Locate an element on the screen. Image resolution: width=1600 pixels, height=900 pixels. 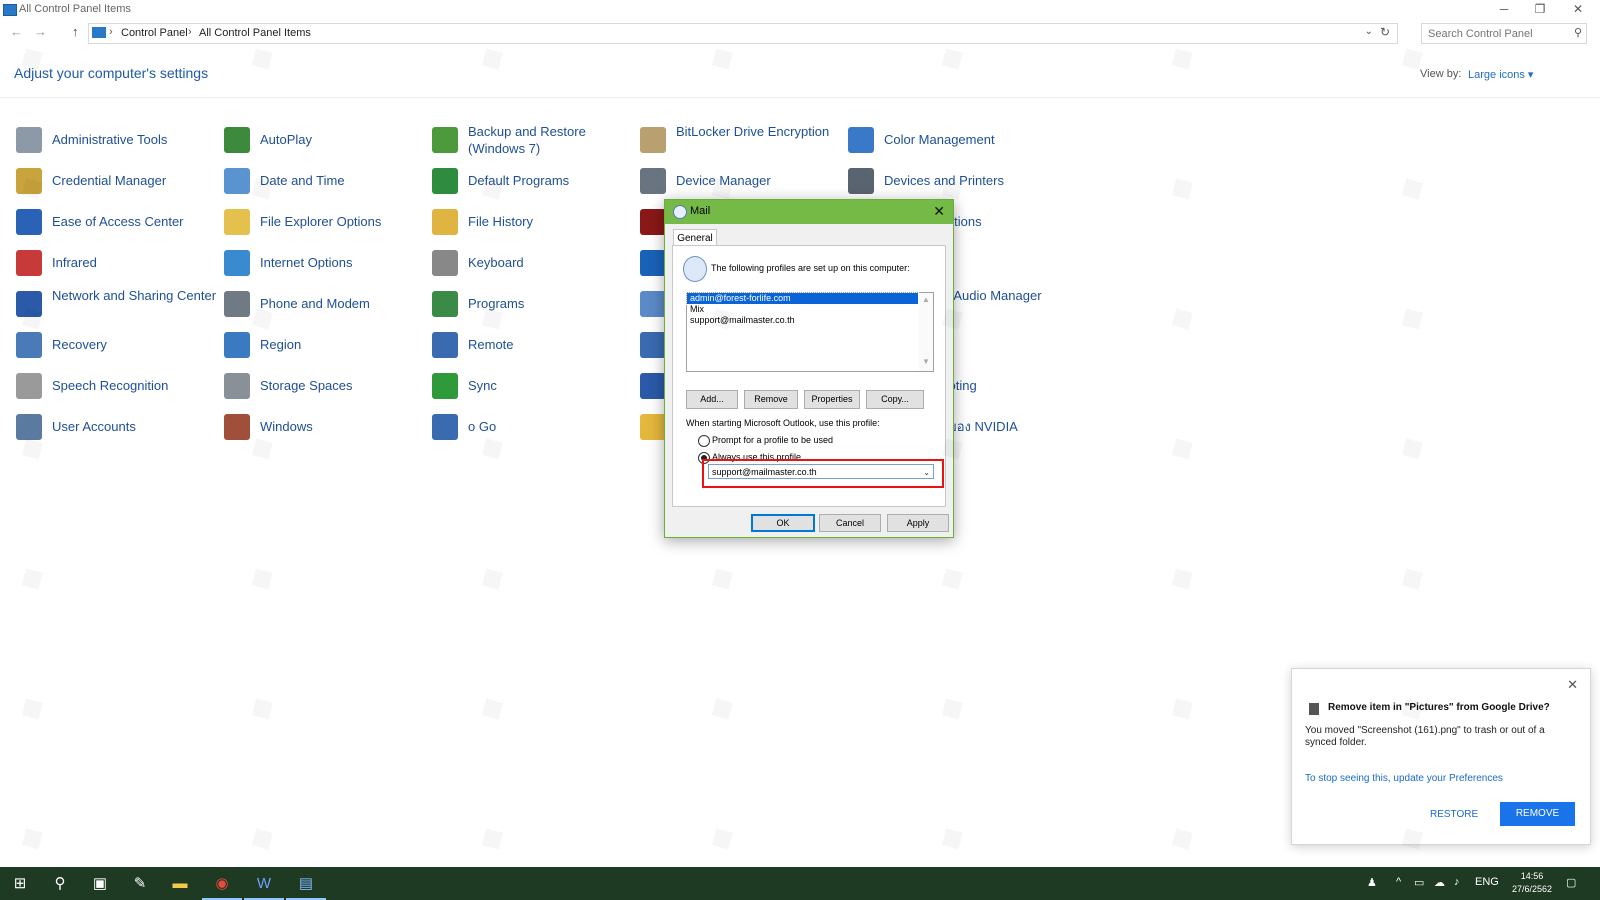
control-panel-item: Devices and Printers is located at coordinates (950, 181).